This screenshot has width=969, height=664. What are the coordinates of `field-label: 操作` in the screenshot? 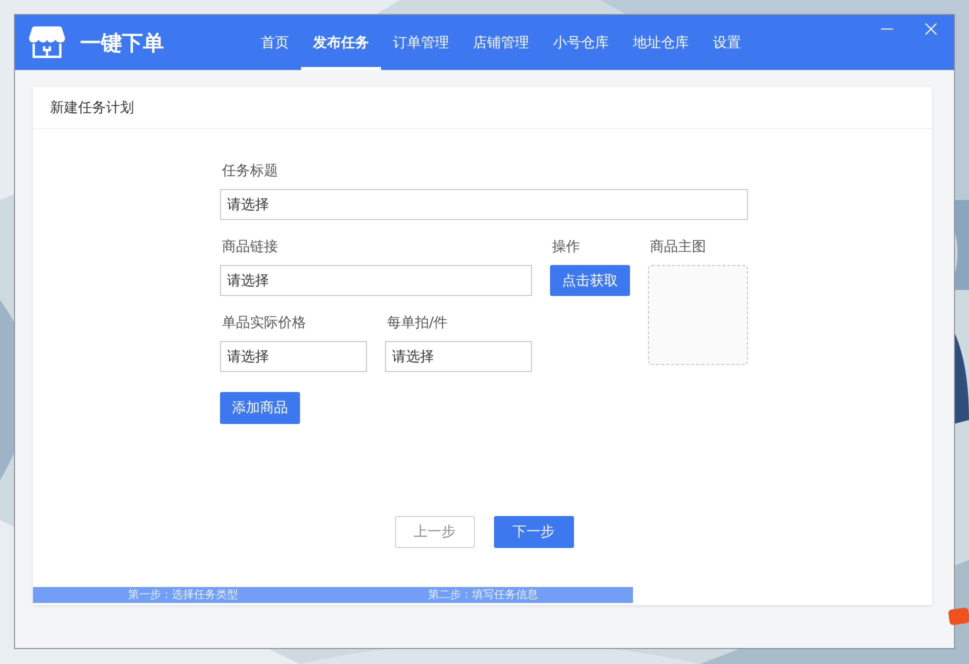 It's located at (566, 247).